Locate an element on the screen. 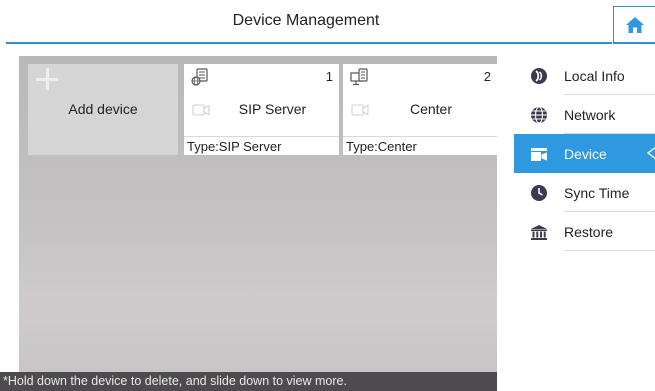 This screenshot has width=655, height=391. device-type: Type:SIP Server is located at coordinates (234, 146).